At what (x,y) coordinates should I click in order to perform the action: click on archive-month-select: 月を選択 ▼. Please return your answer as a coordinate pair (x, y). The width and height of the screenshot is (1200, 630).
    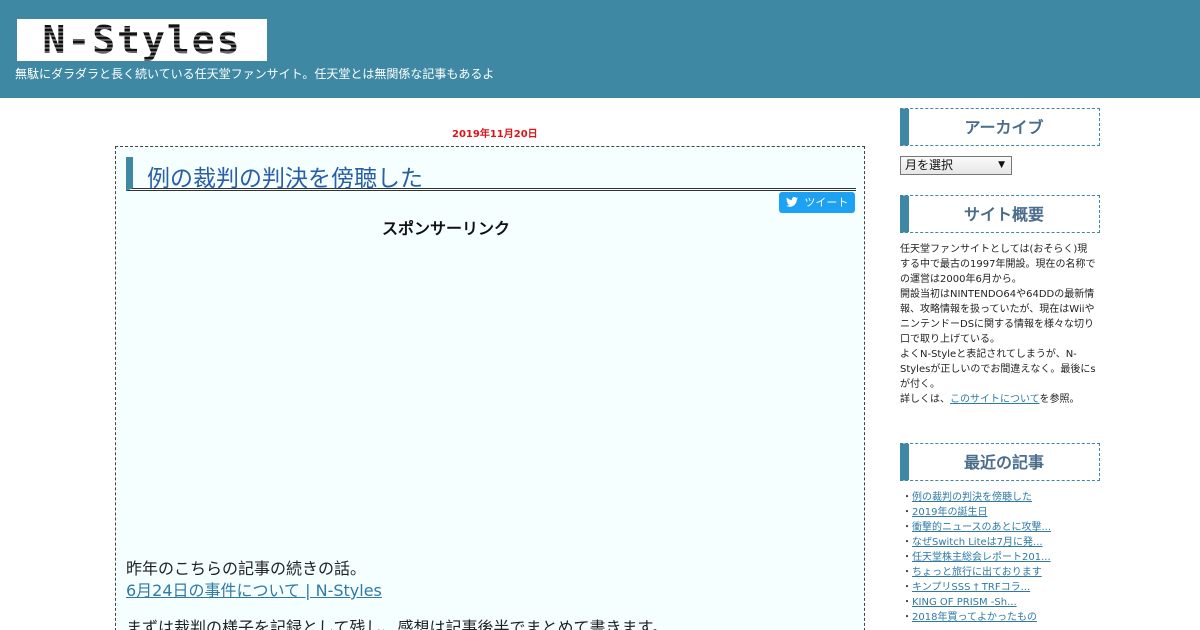
    Looking at the image, I should click on (956, 165).